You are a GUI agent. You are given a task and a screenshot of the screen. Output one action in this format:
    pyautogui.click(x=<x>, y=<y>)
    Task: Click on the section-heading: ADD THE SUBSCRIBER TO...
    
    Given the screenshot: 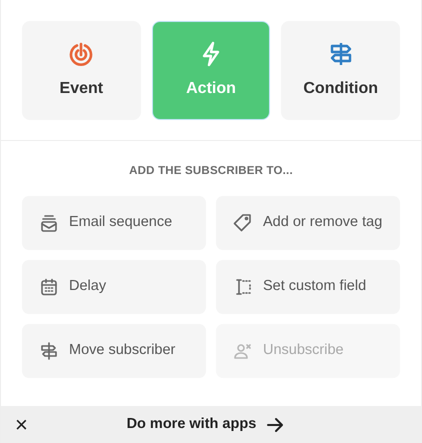 What is the action you would take?
    pyautogui.click(x=211, y=171)
    